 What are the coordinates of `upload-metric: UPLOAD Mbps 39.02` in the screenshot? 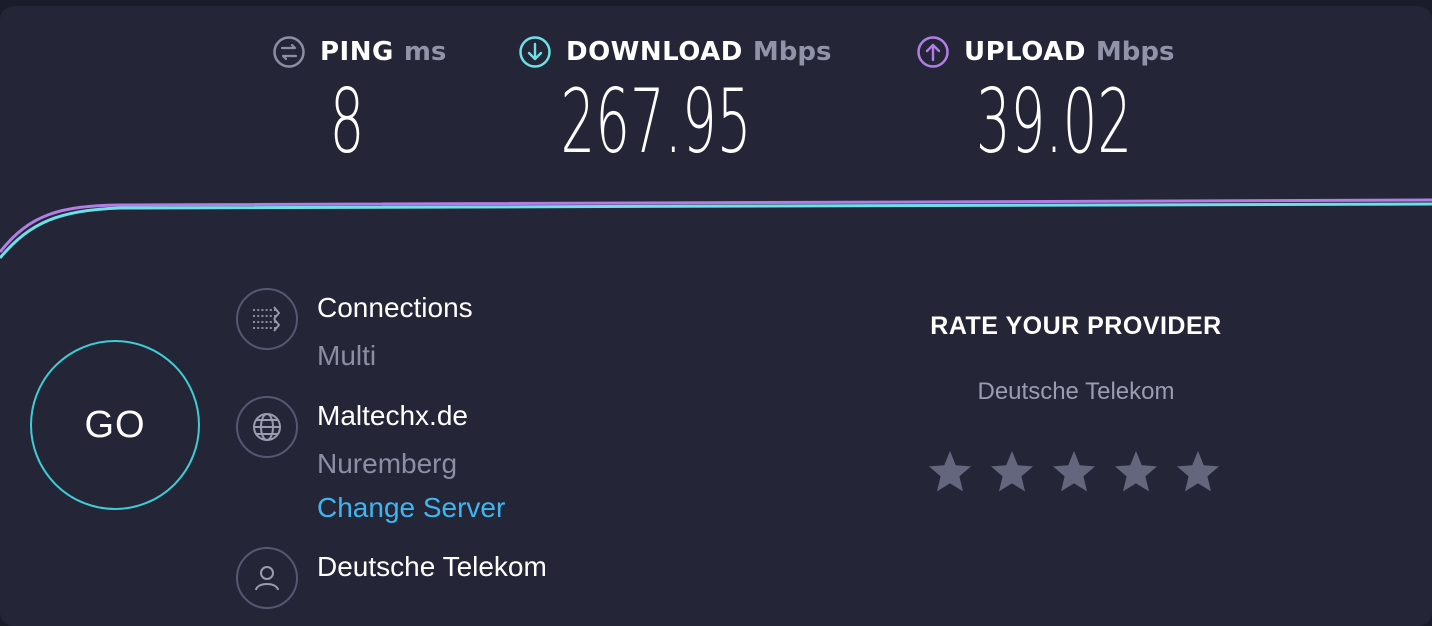 It's located at (1056, 100).